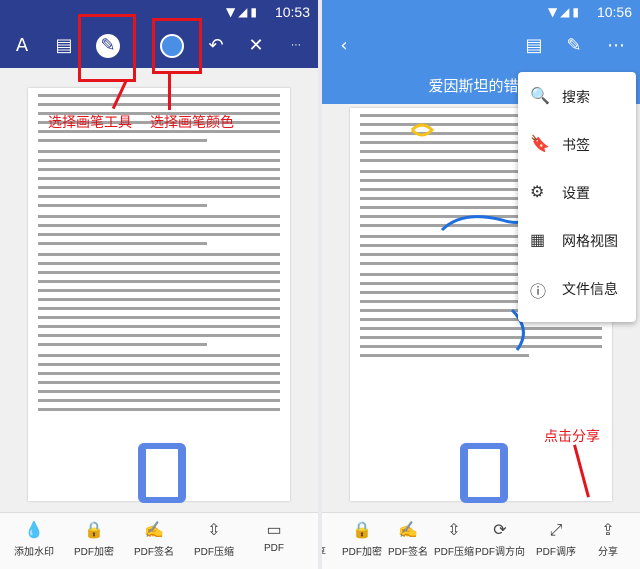 This screenshot has height=569, width=640. I want to click on watermark-button: 💧 添加水印, so click(34, 538).